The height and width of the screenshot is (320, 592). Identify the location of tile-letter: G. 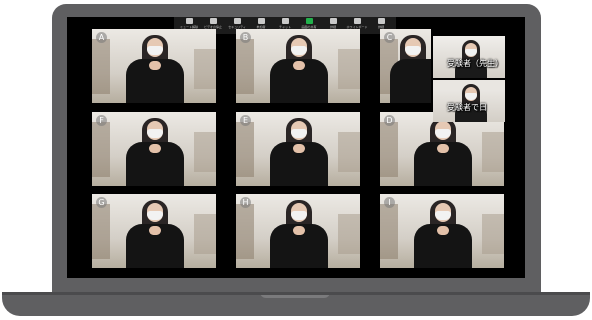
(101, 202).